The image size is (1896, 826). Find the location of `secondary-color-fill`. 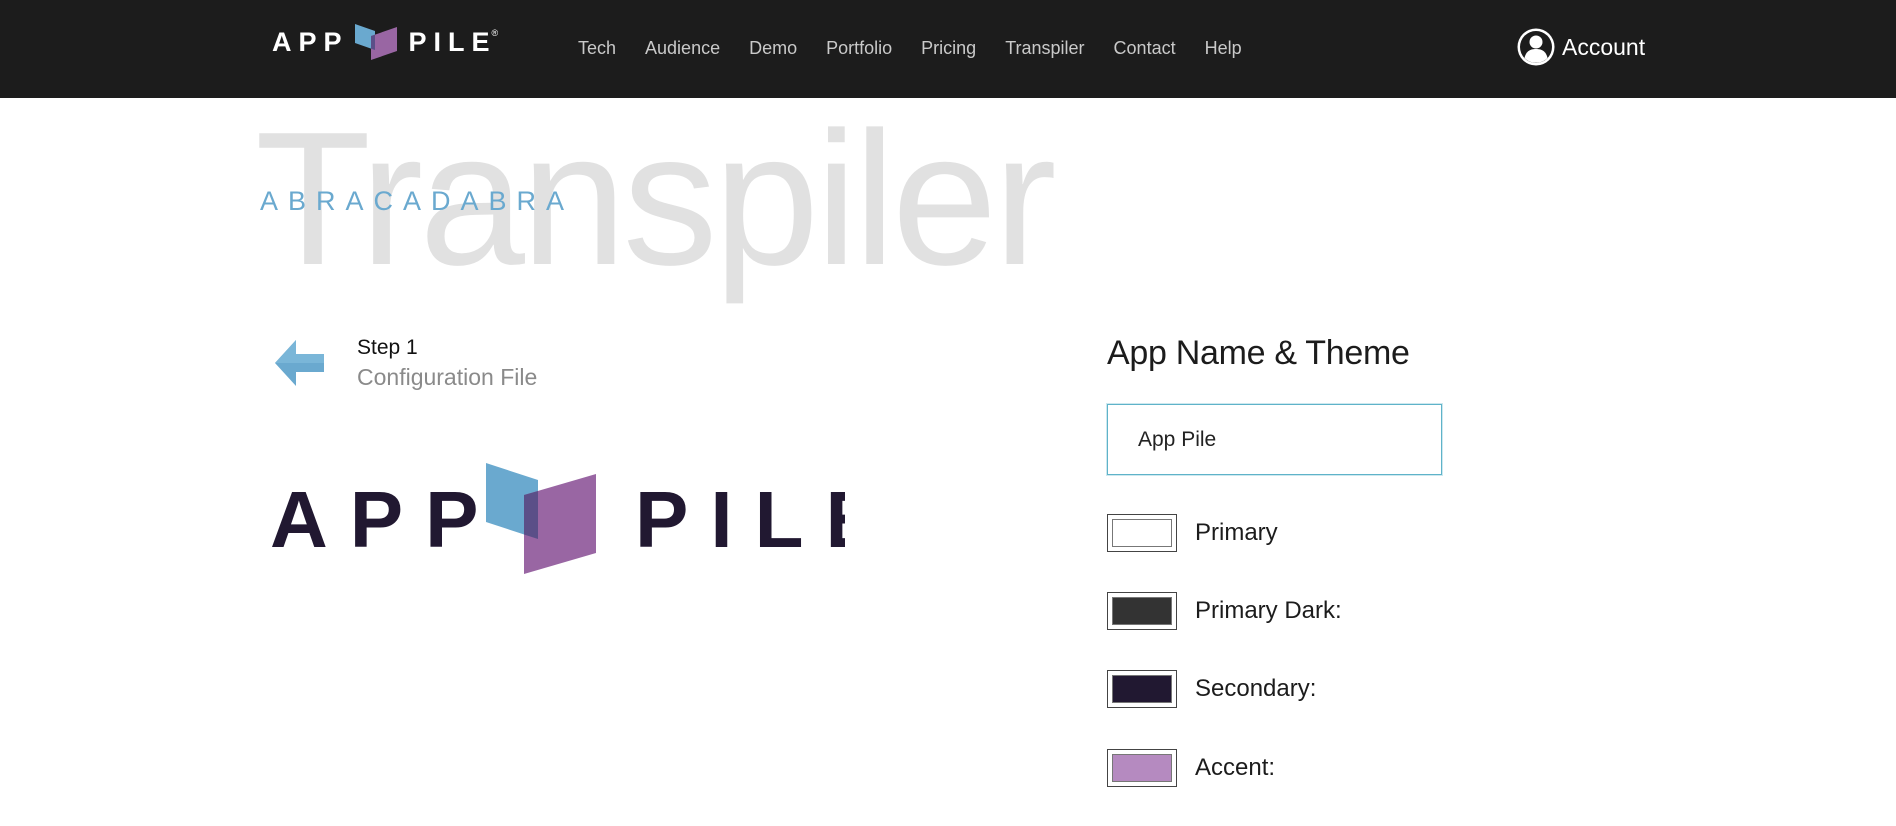

secondary-color-fill is located at coordinates (1142, 689).